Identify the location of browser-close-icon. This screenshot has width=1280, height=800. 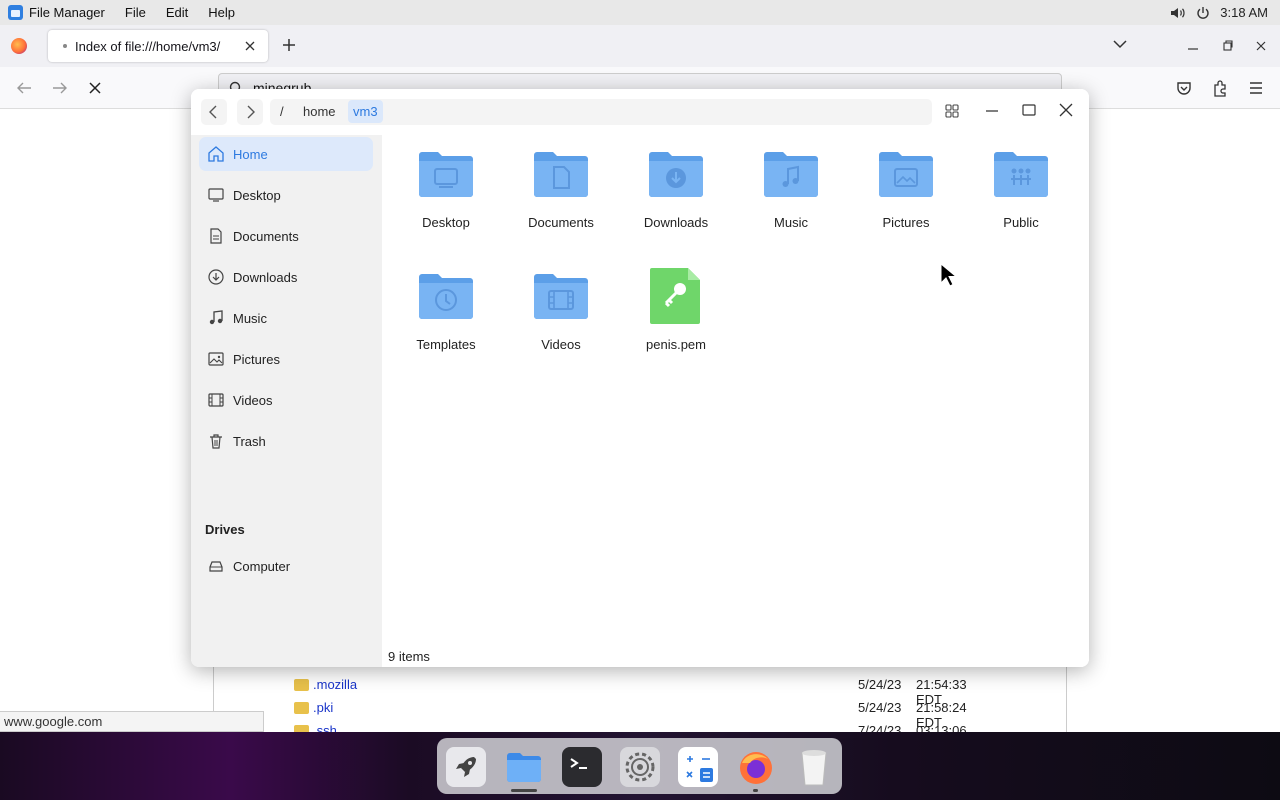
(1261, 46).